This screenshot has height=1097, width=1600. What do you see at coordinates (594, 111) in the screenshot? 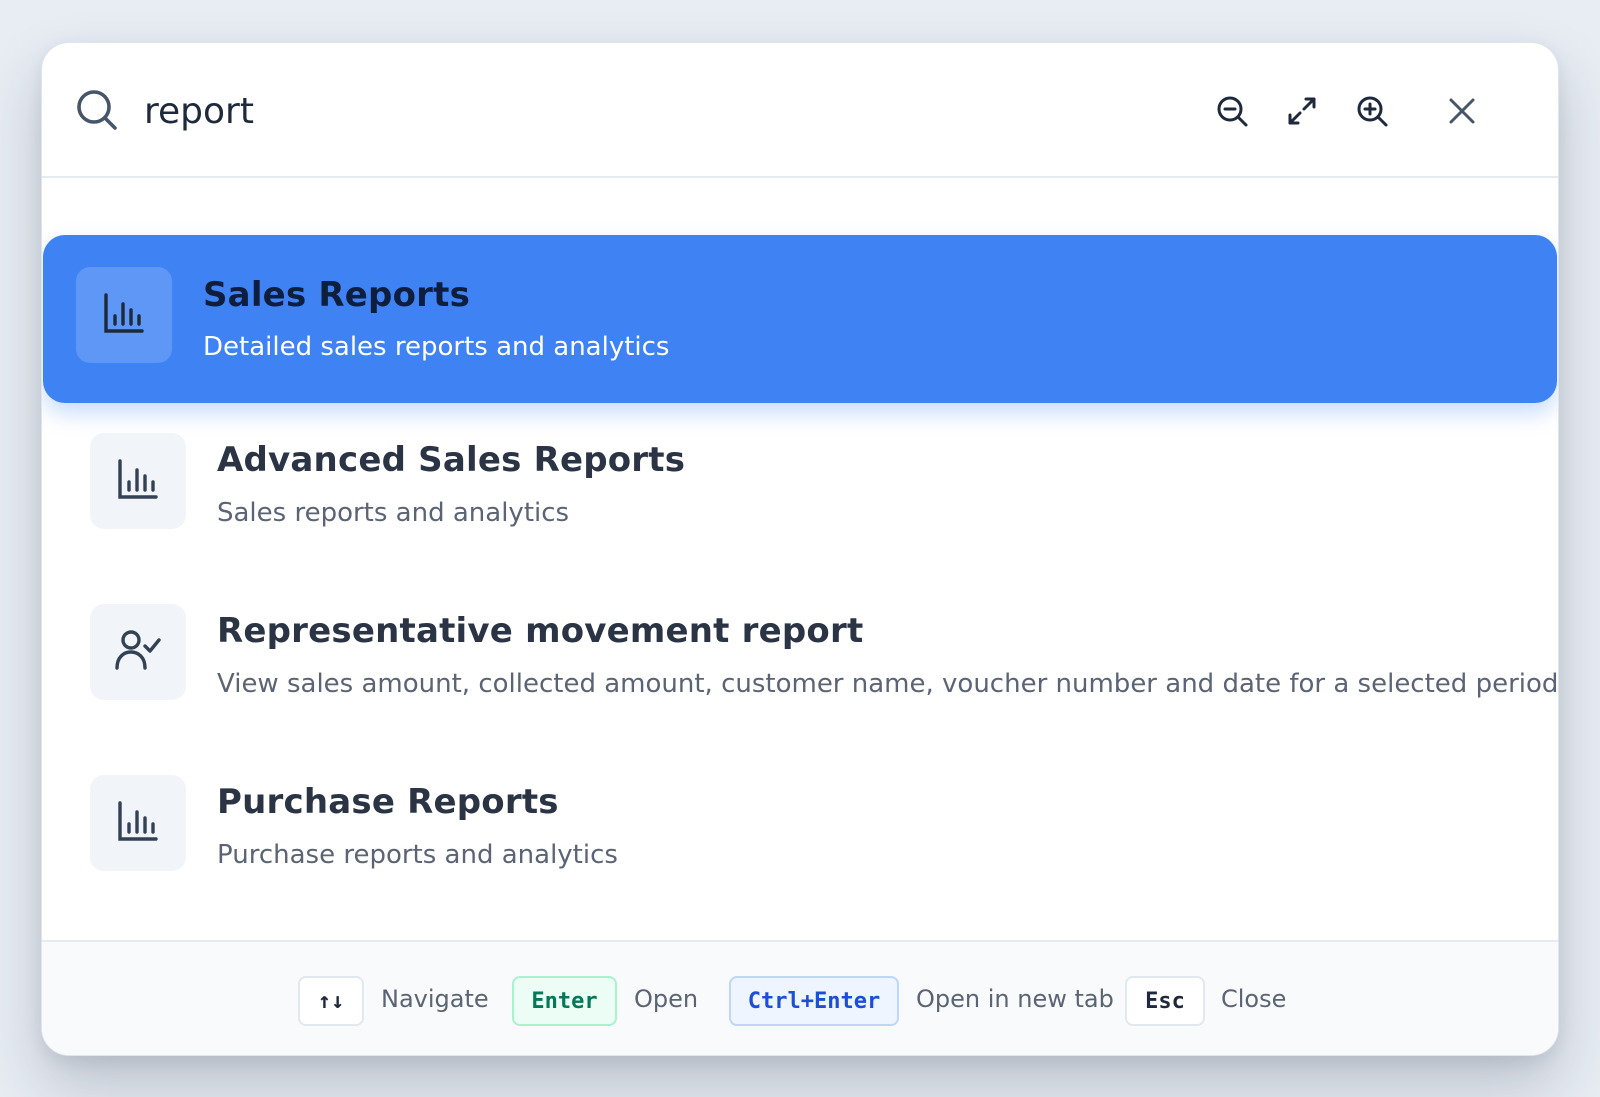
I see `search-input` at bounding box center [594, 111].